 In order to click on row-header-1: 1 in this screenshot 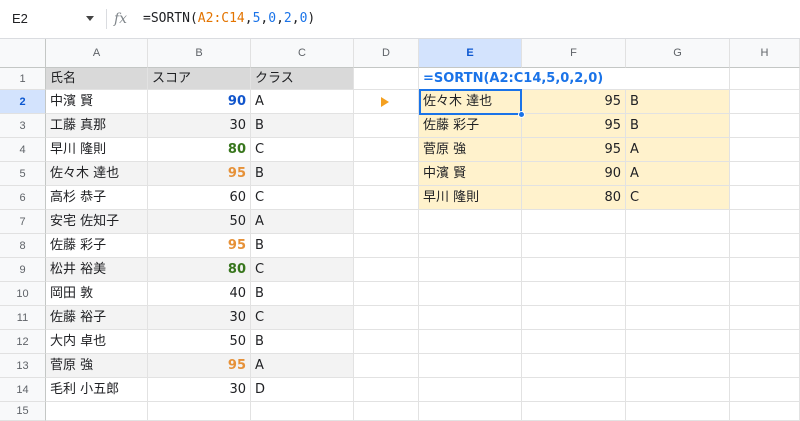, I will do `click(23, 79)`.